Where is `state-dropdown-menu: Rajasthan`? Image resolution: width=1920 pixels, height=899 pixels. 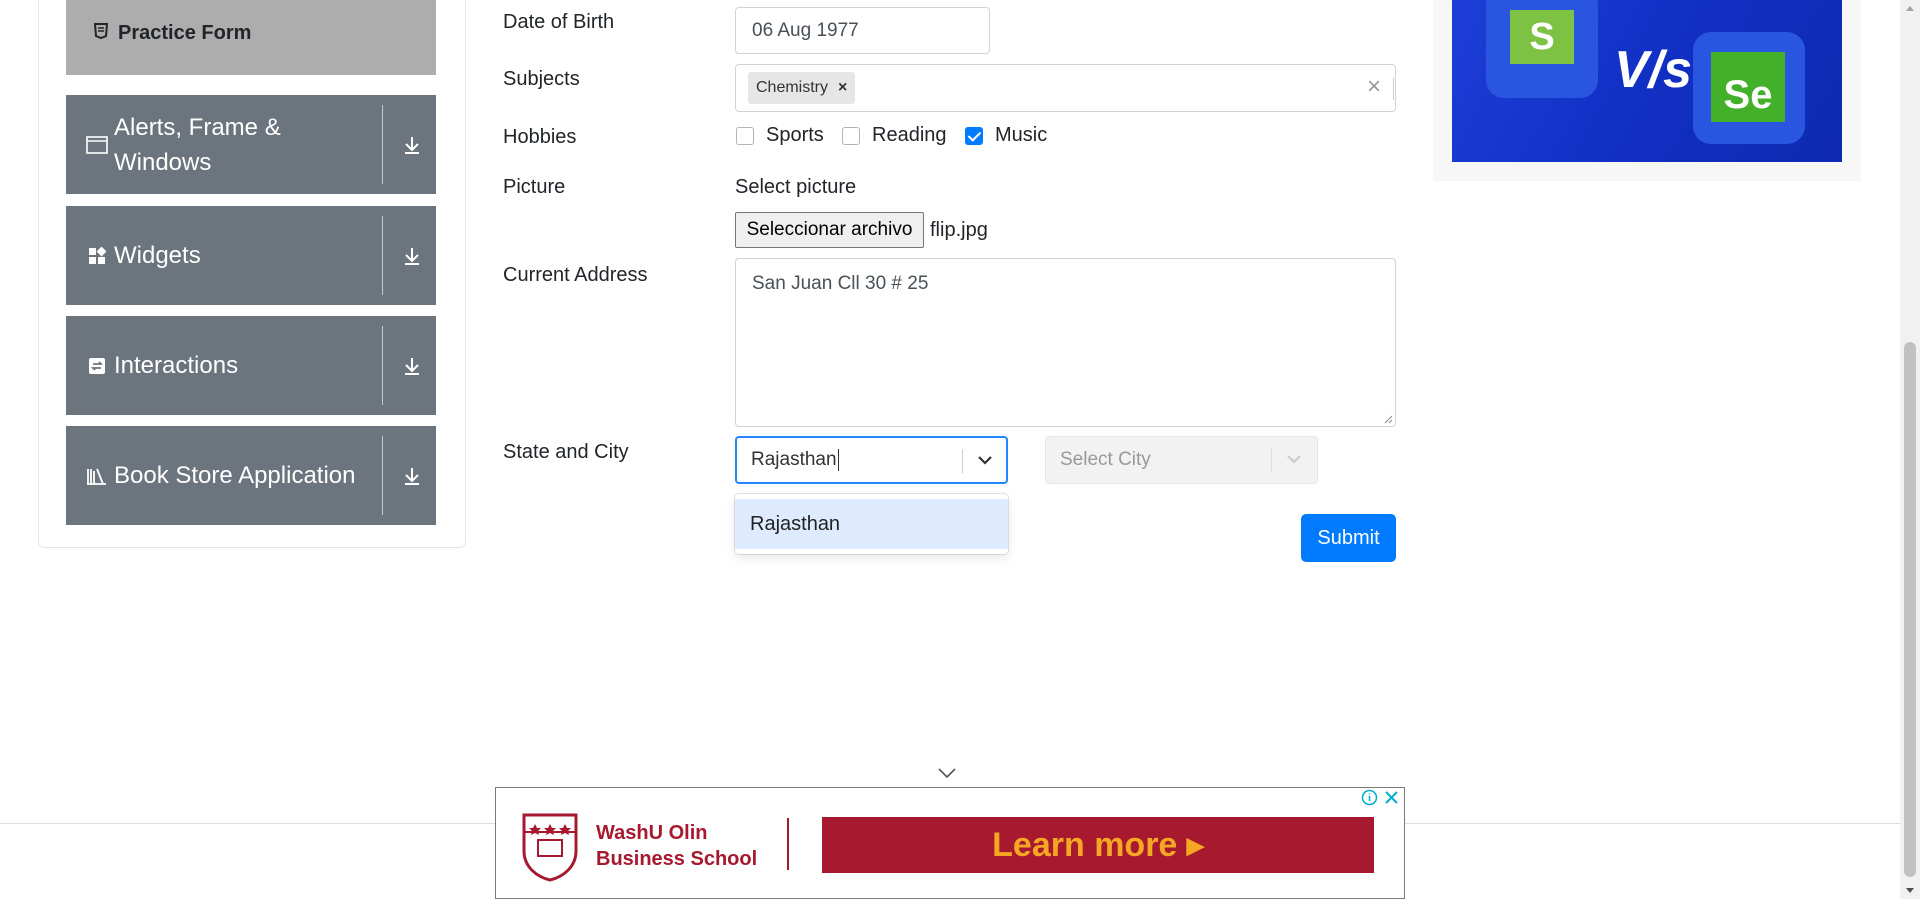
state-dropdown-menu: Rajasthan is located at coordinates (871, 524).